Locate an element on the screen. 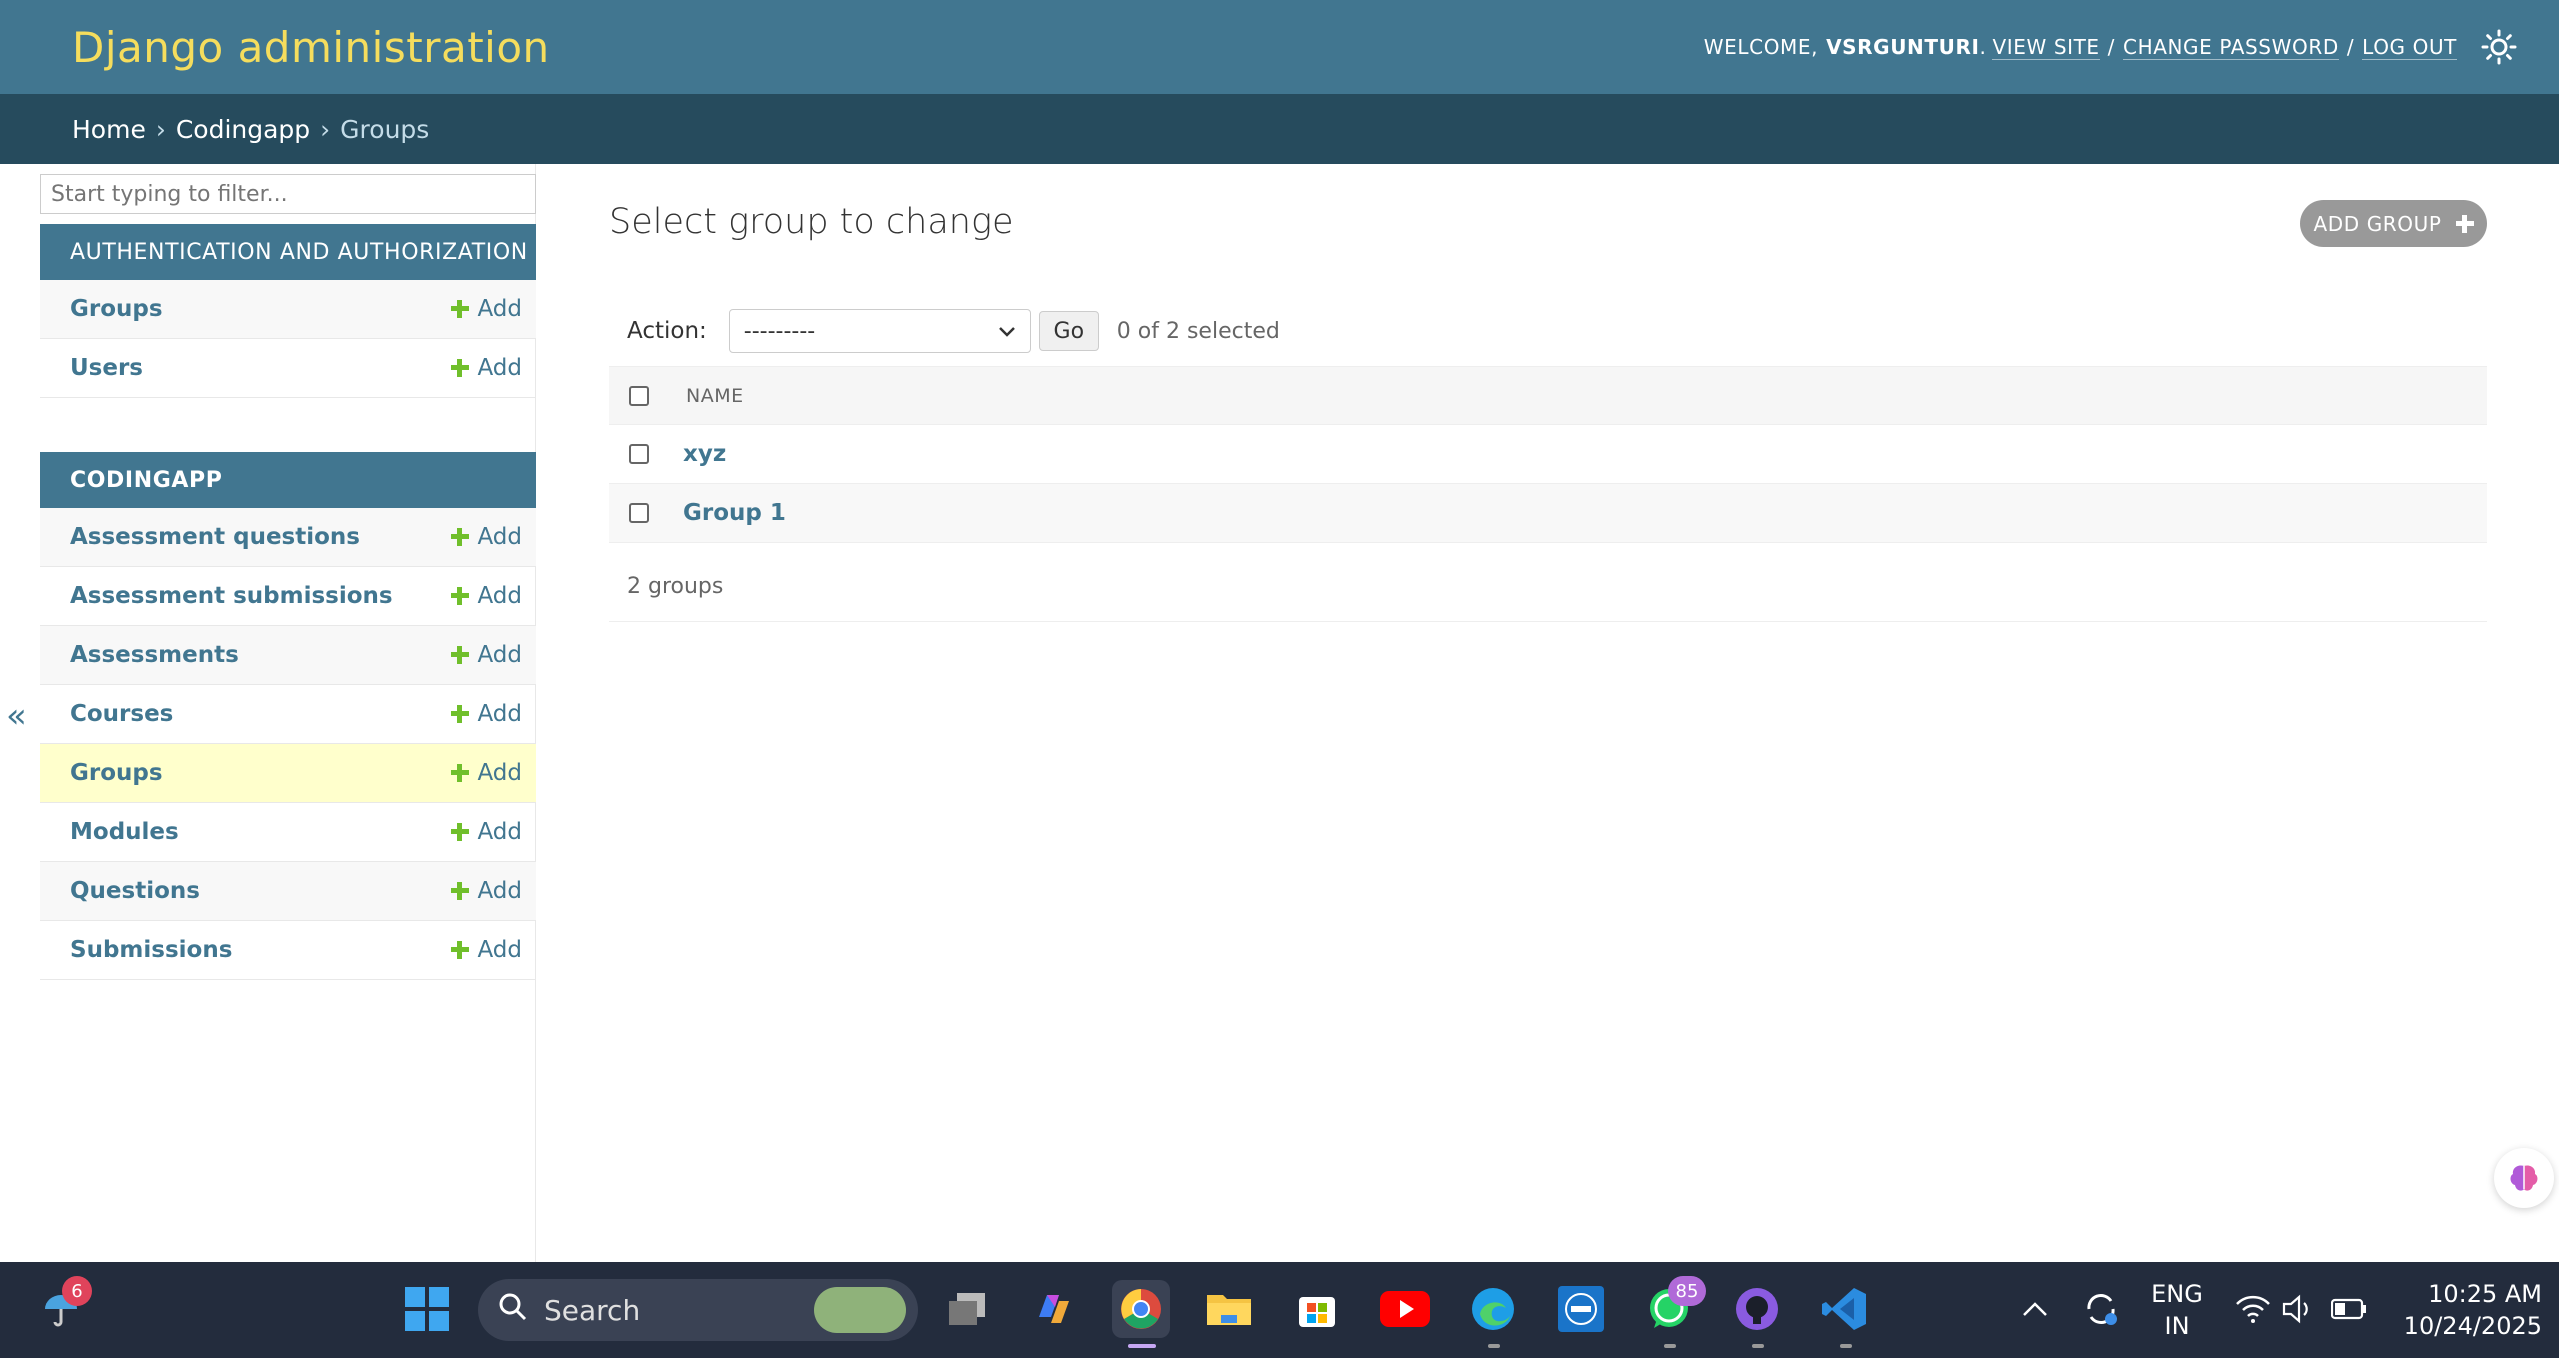 This screenshot has height=1358, width=2559. view-site-link: VIEW SITE is located at coordinates (2046, 47).